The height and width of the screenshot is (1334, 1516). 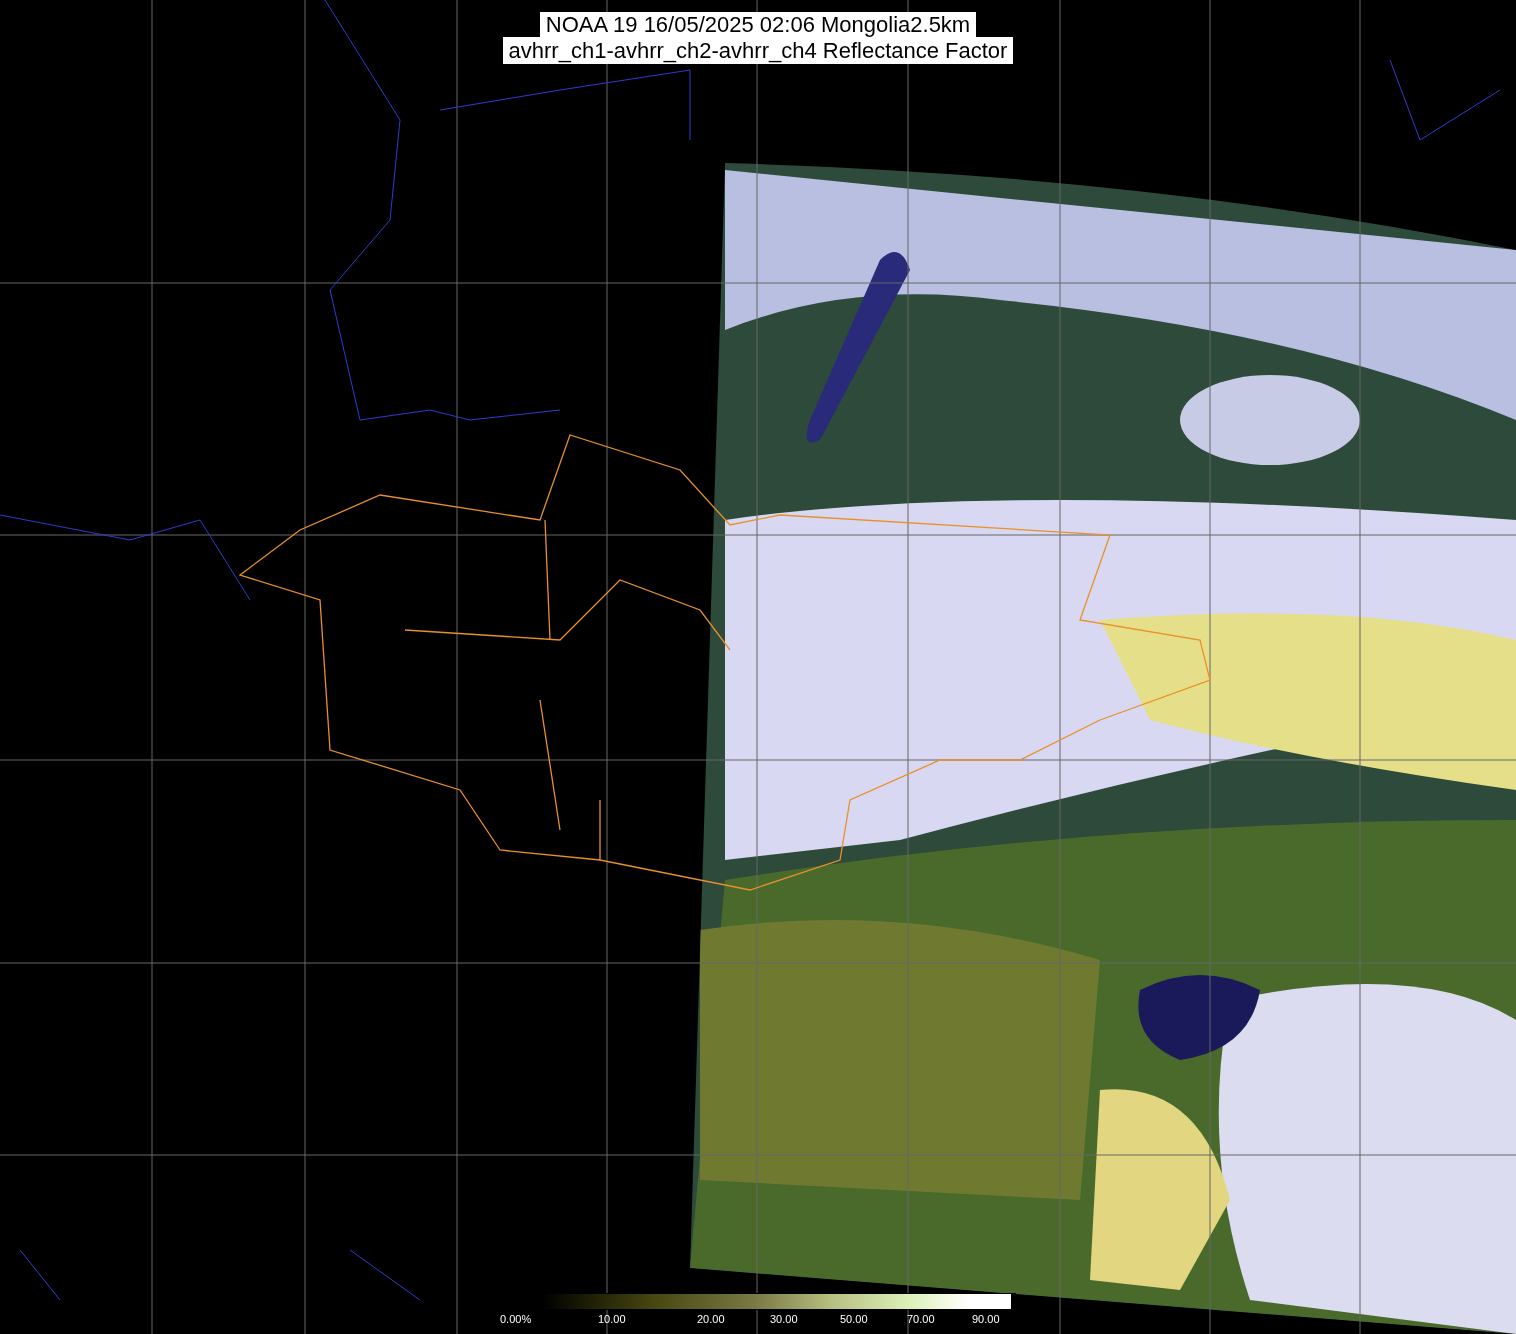 What do you see at coordinates (758, 50) in the screenshot?
I see `map-title: avhrr_ch1-avhrr_ch2-avhrr_ch4 Reflectance Factor` at bounding box center [758, 50].